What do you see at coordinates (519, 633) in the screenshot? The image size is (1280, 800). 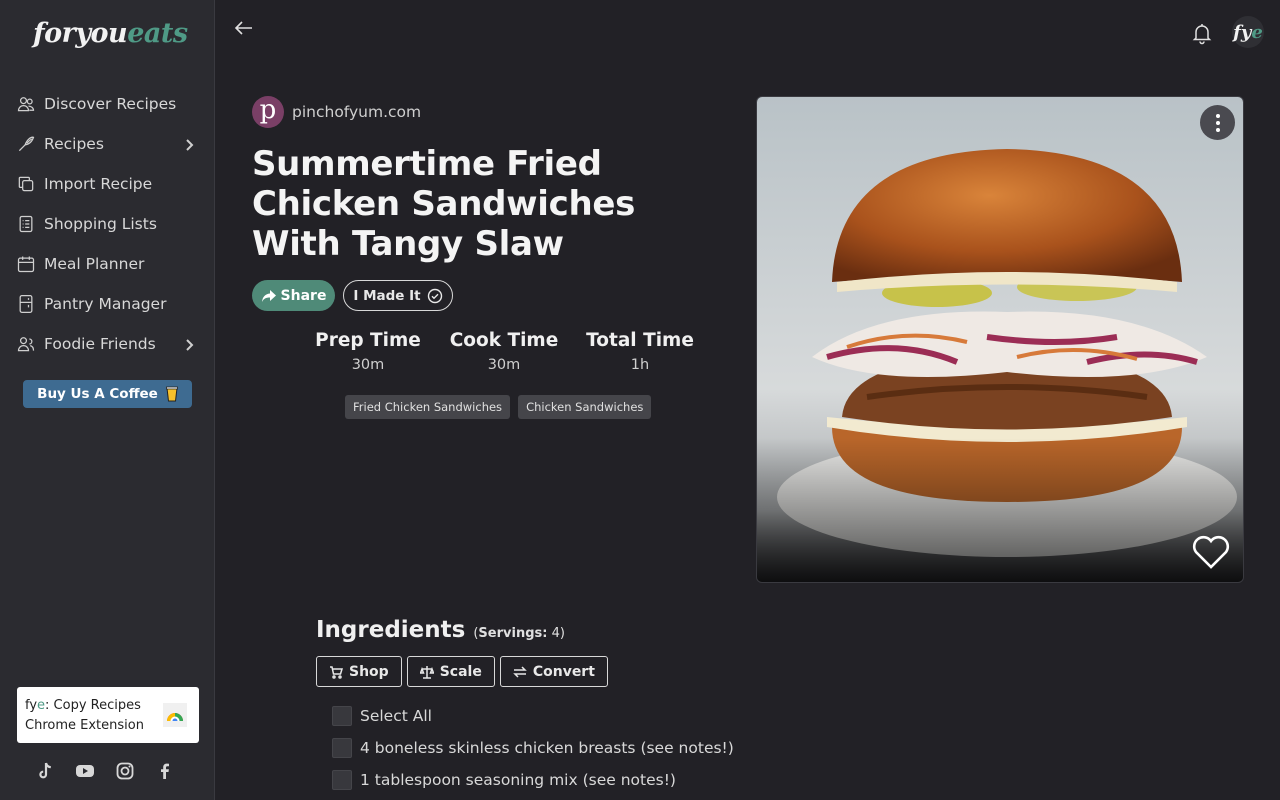 I see `servings-info: (Servings: 4)` at bounding box center [519, 633].